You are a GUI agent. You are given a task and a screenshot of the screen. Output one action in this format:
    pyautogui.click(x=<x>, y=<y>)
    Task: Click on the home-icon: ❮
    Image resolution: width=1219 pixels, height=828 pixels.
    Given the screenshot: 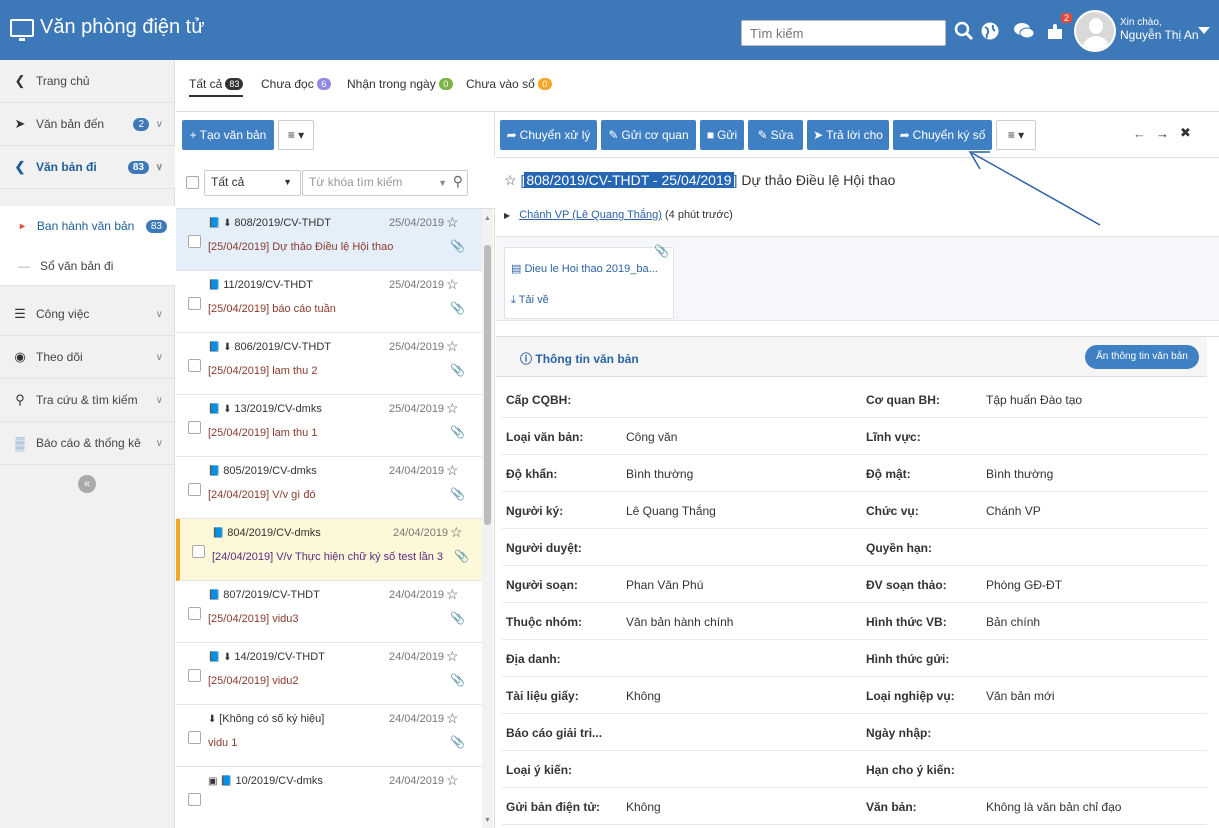 What is the action you would take?
    pyautogui.click(x=20, y=80)
    